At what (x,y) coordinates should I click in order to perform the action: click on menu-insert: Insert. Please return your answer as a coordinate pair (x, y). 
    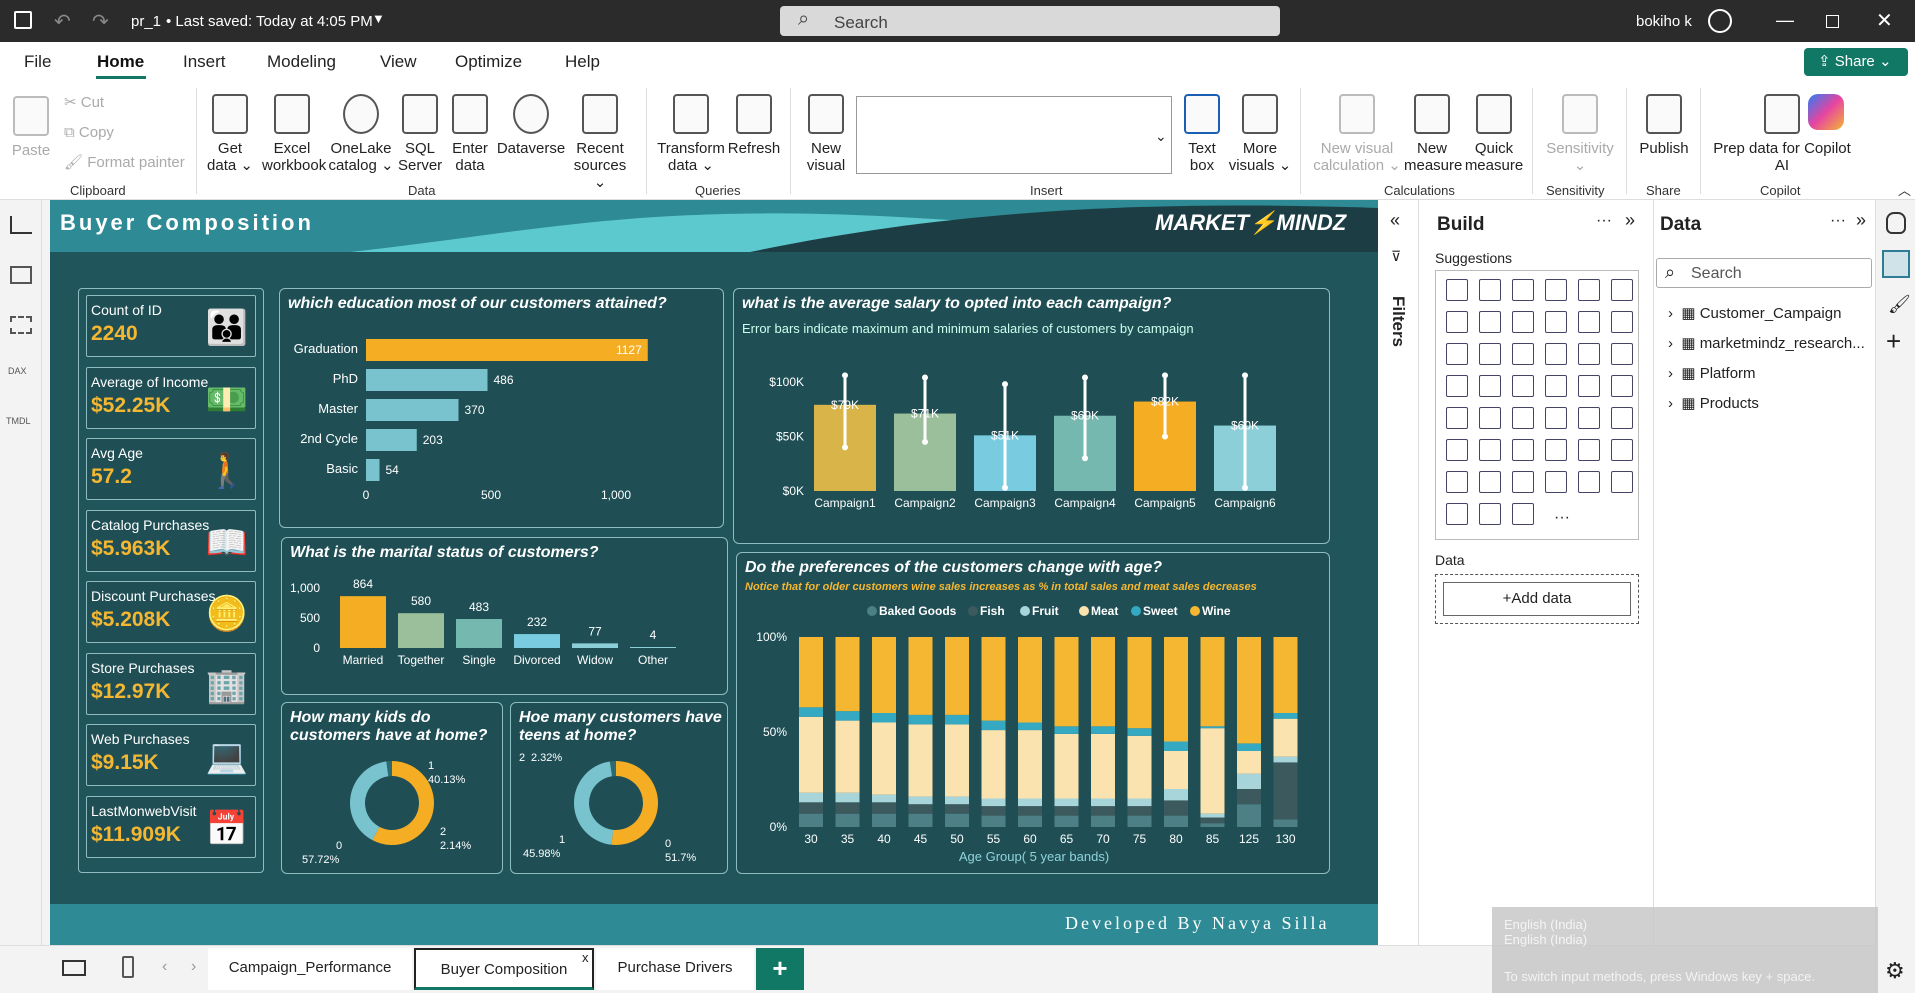
    Looking at the image, I should click on (204, 62).